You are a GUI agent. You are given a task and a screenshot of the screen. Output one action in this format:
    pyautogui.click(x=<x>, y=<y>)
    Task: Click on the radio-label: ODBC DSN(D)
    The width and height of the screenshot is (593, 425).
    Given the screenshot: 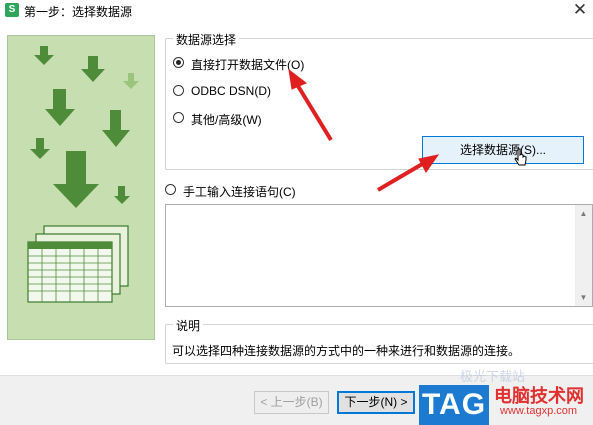 What is the action you would take?
    pyautogui.click(x=231, y=91)
    